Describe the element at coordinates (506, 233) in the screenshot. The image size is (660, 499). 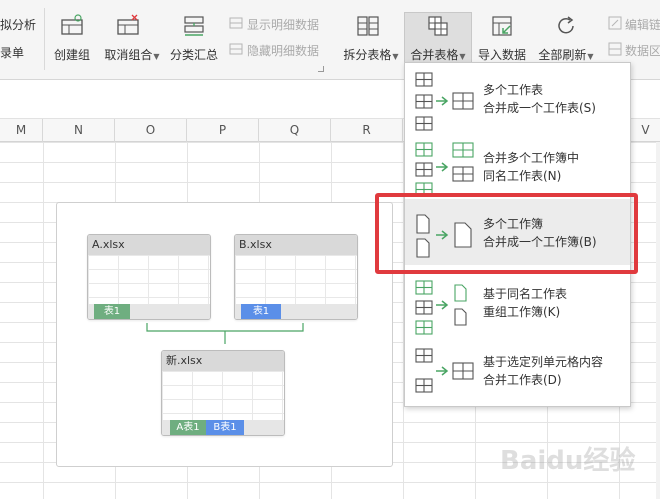
I see `highlight-annotation-box` at that location.